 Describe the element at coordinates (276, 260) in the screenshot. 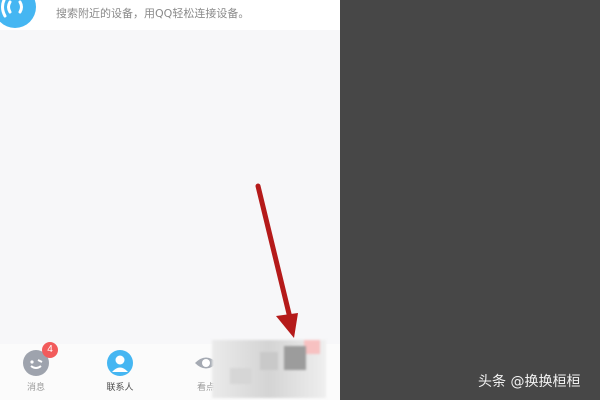

I see `red-arrow-annotation` at that location.